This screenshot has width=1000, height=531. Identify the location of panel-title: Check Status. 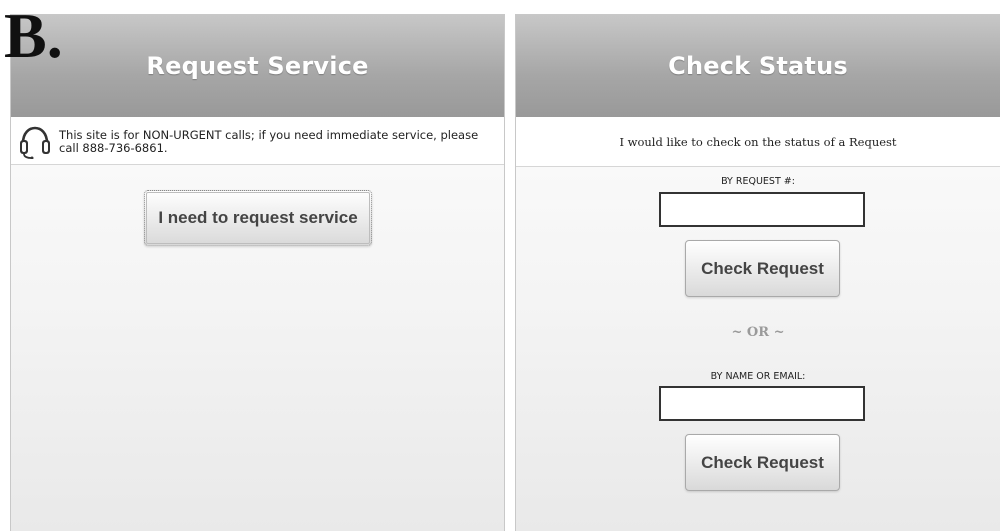
(758, 65).